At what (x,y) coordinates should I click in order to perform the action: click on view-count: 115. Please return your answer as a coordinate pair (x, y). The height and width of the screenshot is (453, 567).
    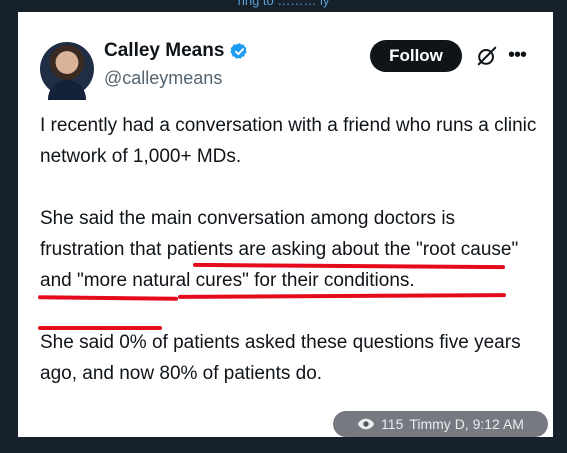
    Looking at the image, I should click on (392, 424).